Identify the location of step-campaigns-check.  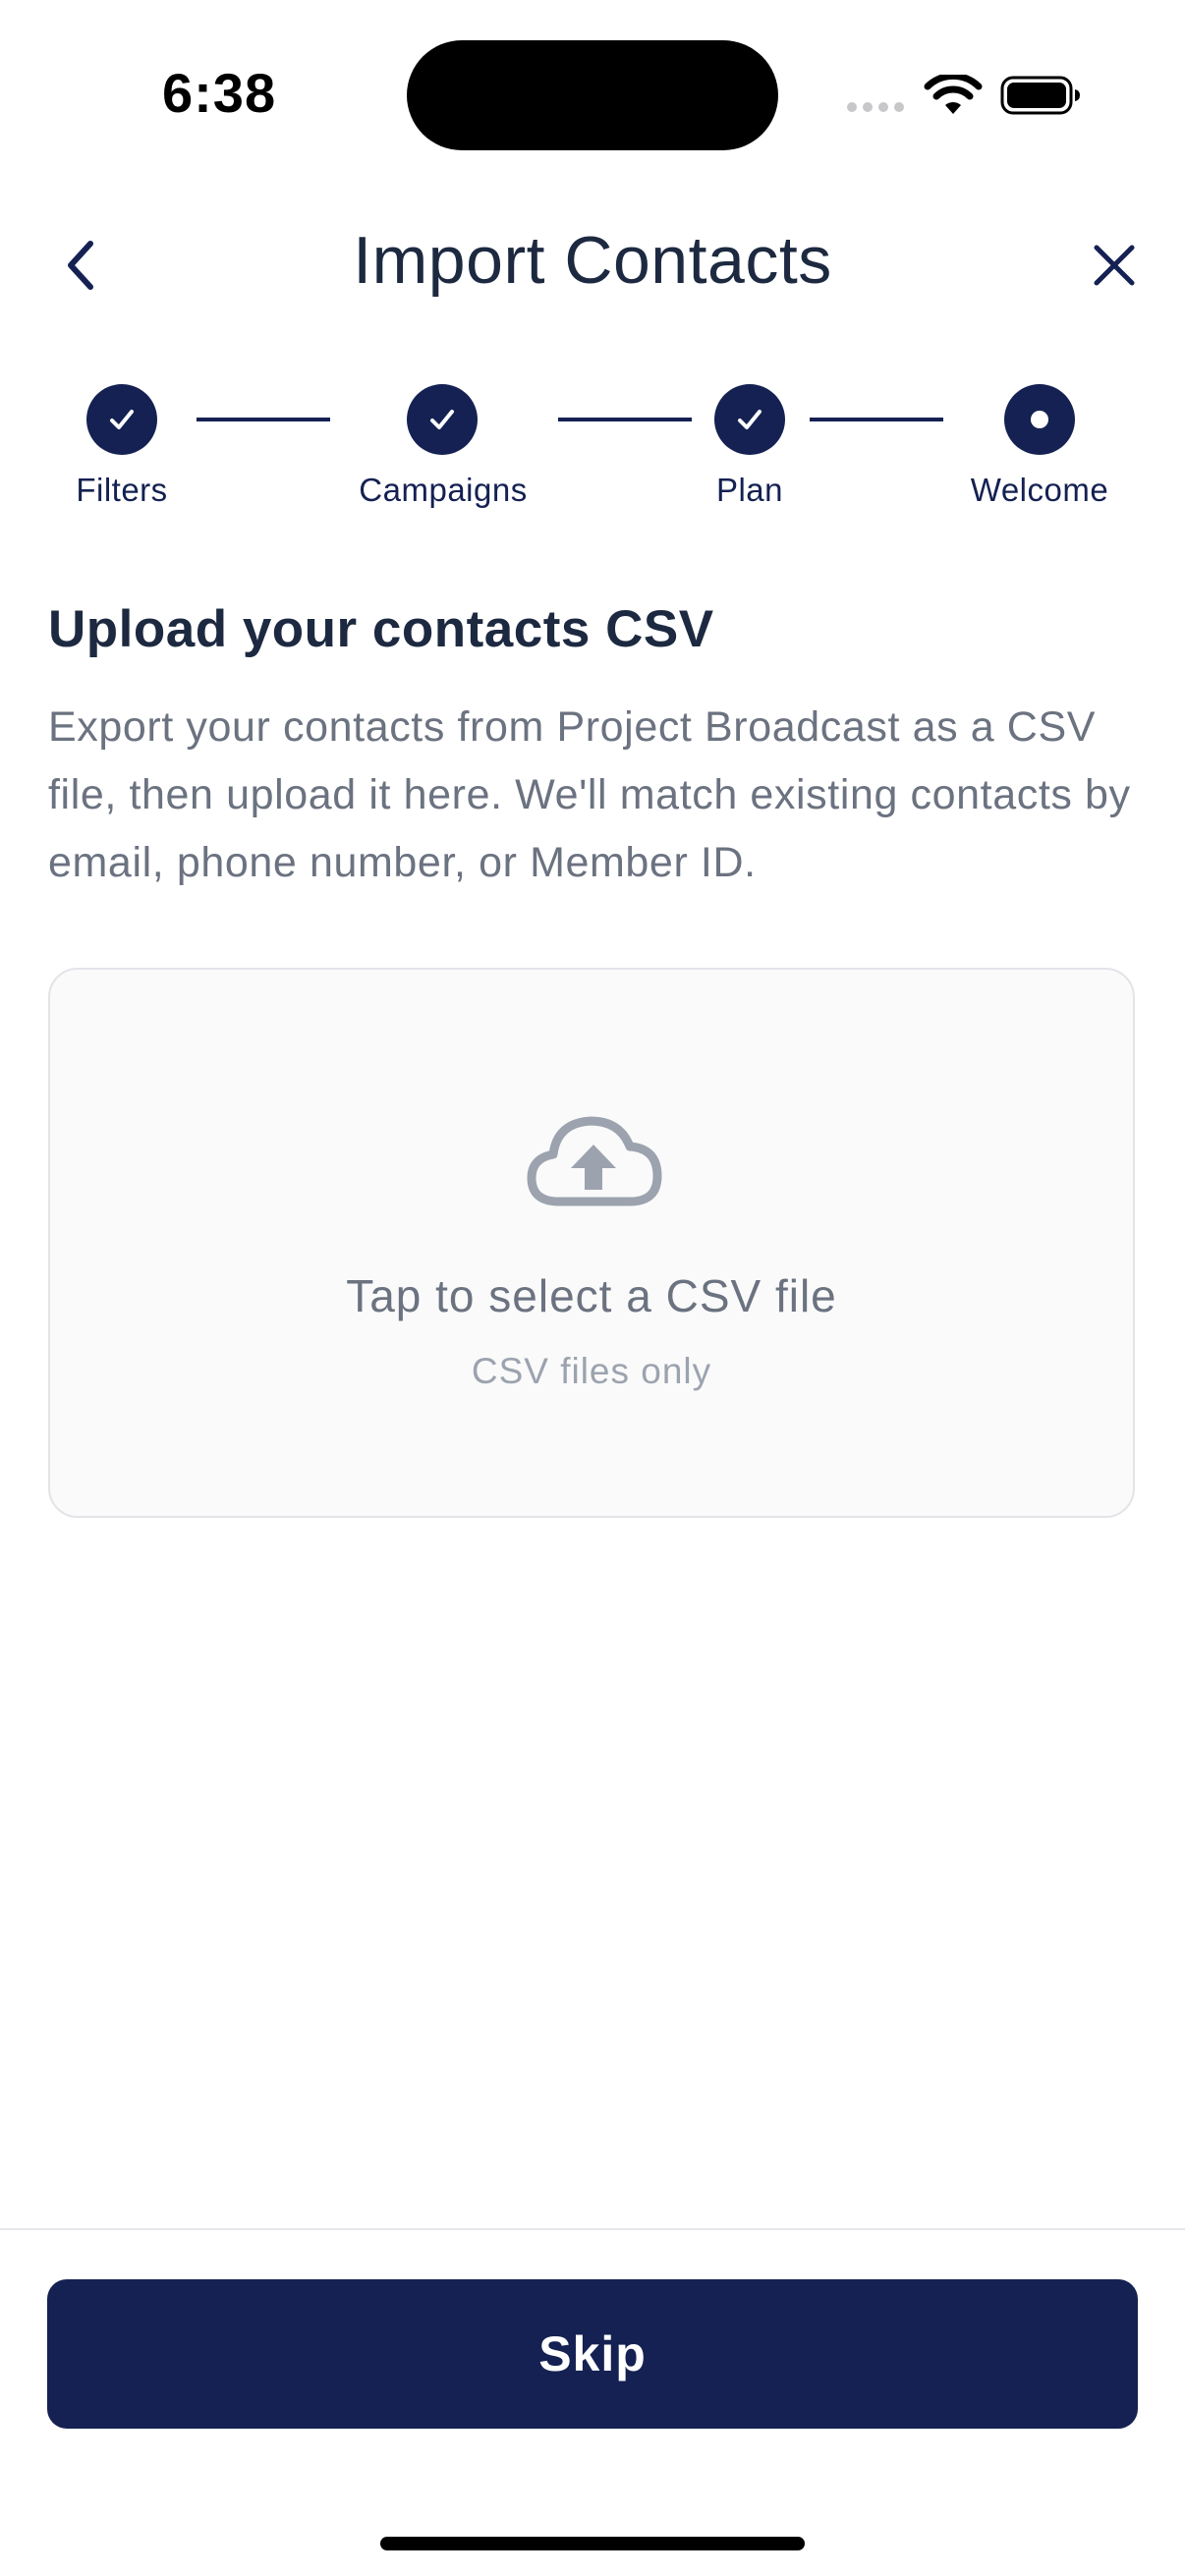
(443, 419).